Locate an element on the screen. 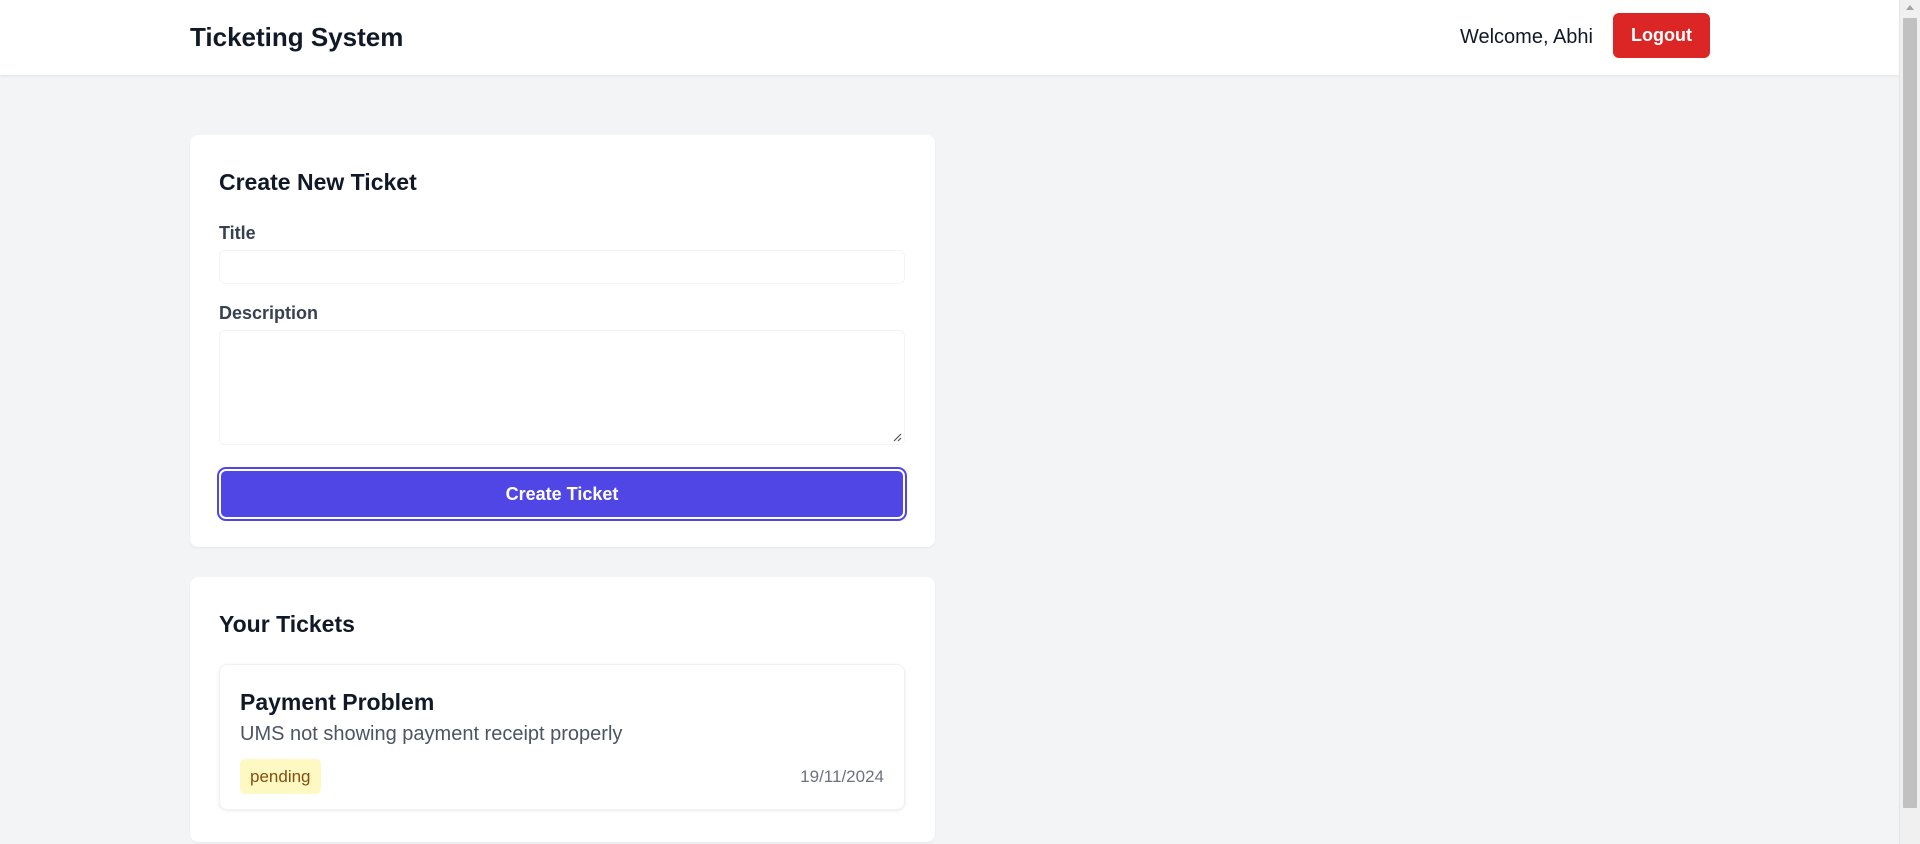 This screenshot has width=1920, height=844. chevron-up-icon is located at coordinates (1910, 8).